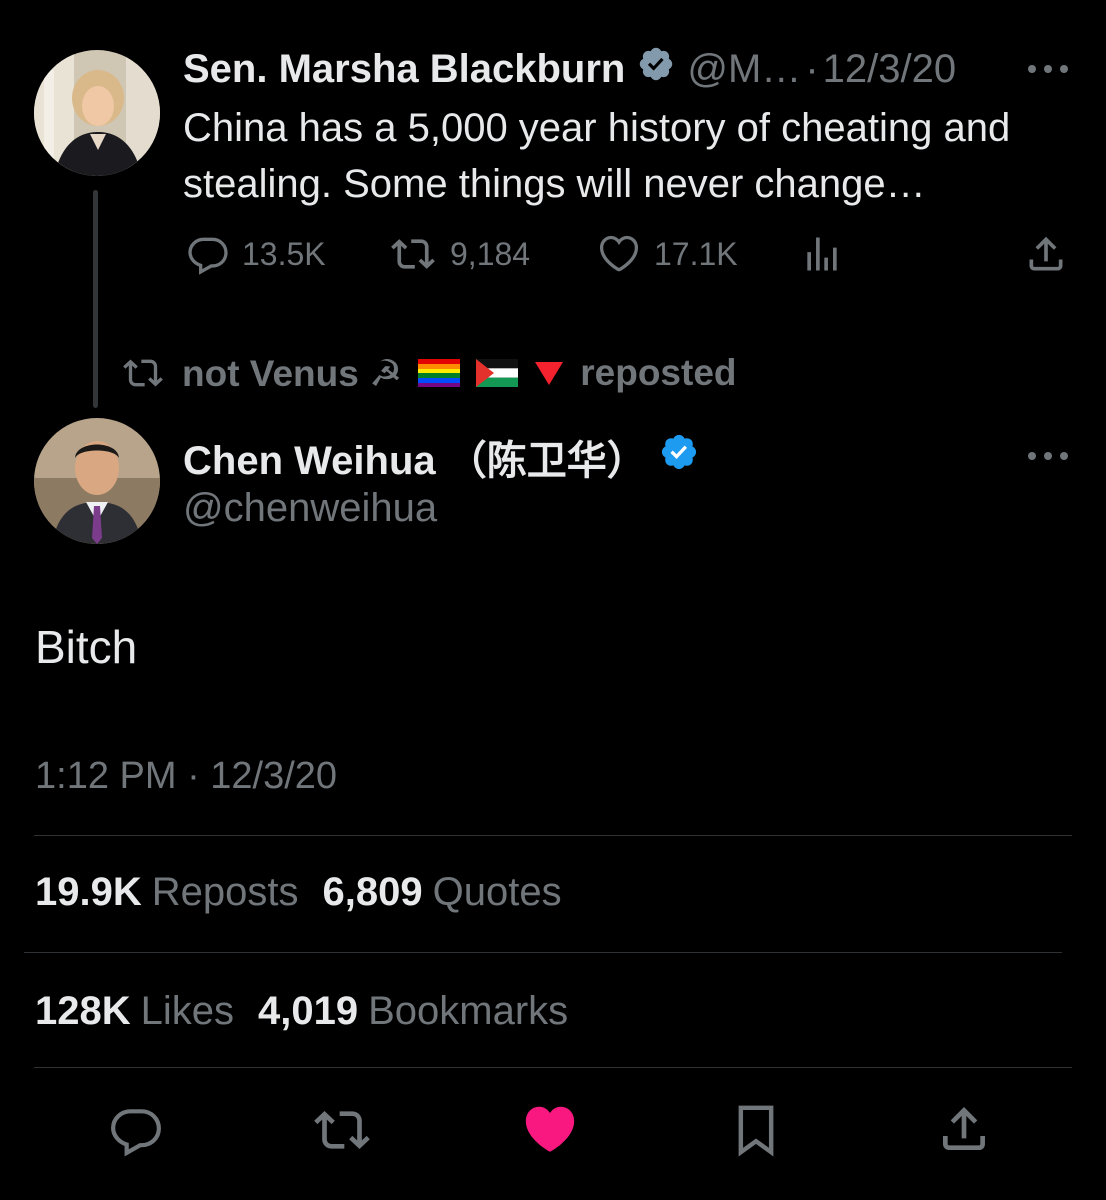 The height and width of the screenshot is (1200, 1106). I want to click on gray-verified-badge-icon, so click(656, 69).